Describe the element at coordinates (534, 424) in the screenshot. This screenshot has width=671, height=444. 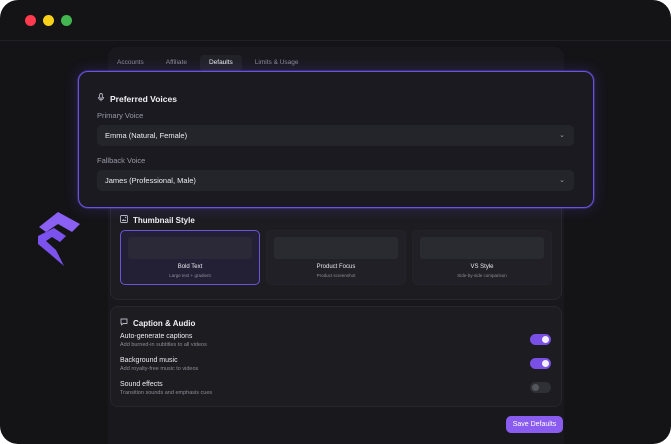
I see `save-defaults-button: Save Defaults` at that location.